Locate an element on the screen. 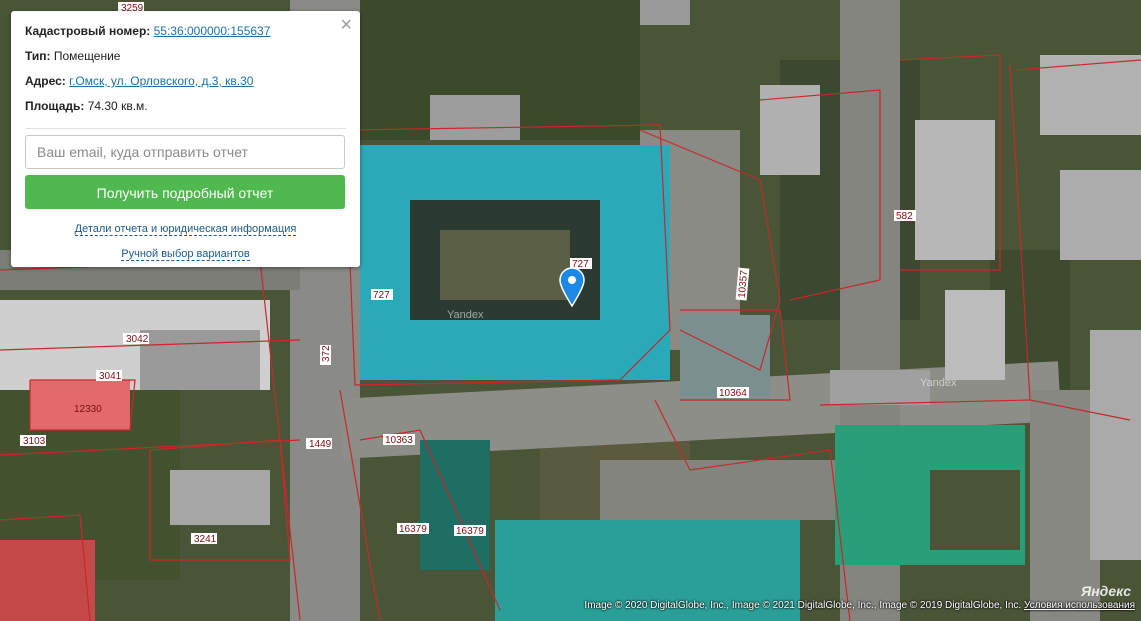 The image size is (1141, 621). parcel-label: 727 is located at coordinates (381, 295).